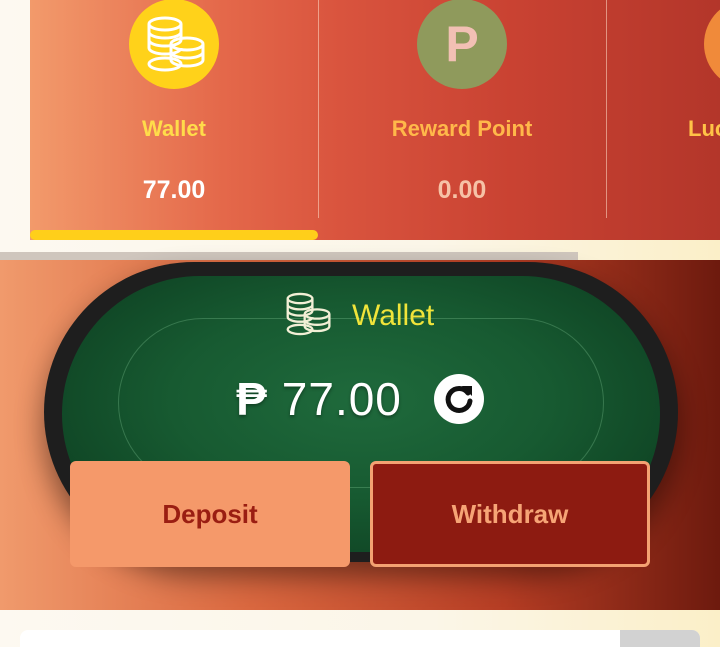 Image resolution: width=720 pixels, height=647 pixels. I want to click on active-tab-indicator, so click(174, 235).